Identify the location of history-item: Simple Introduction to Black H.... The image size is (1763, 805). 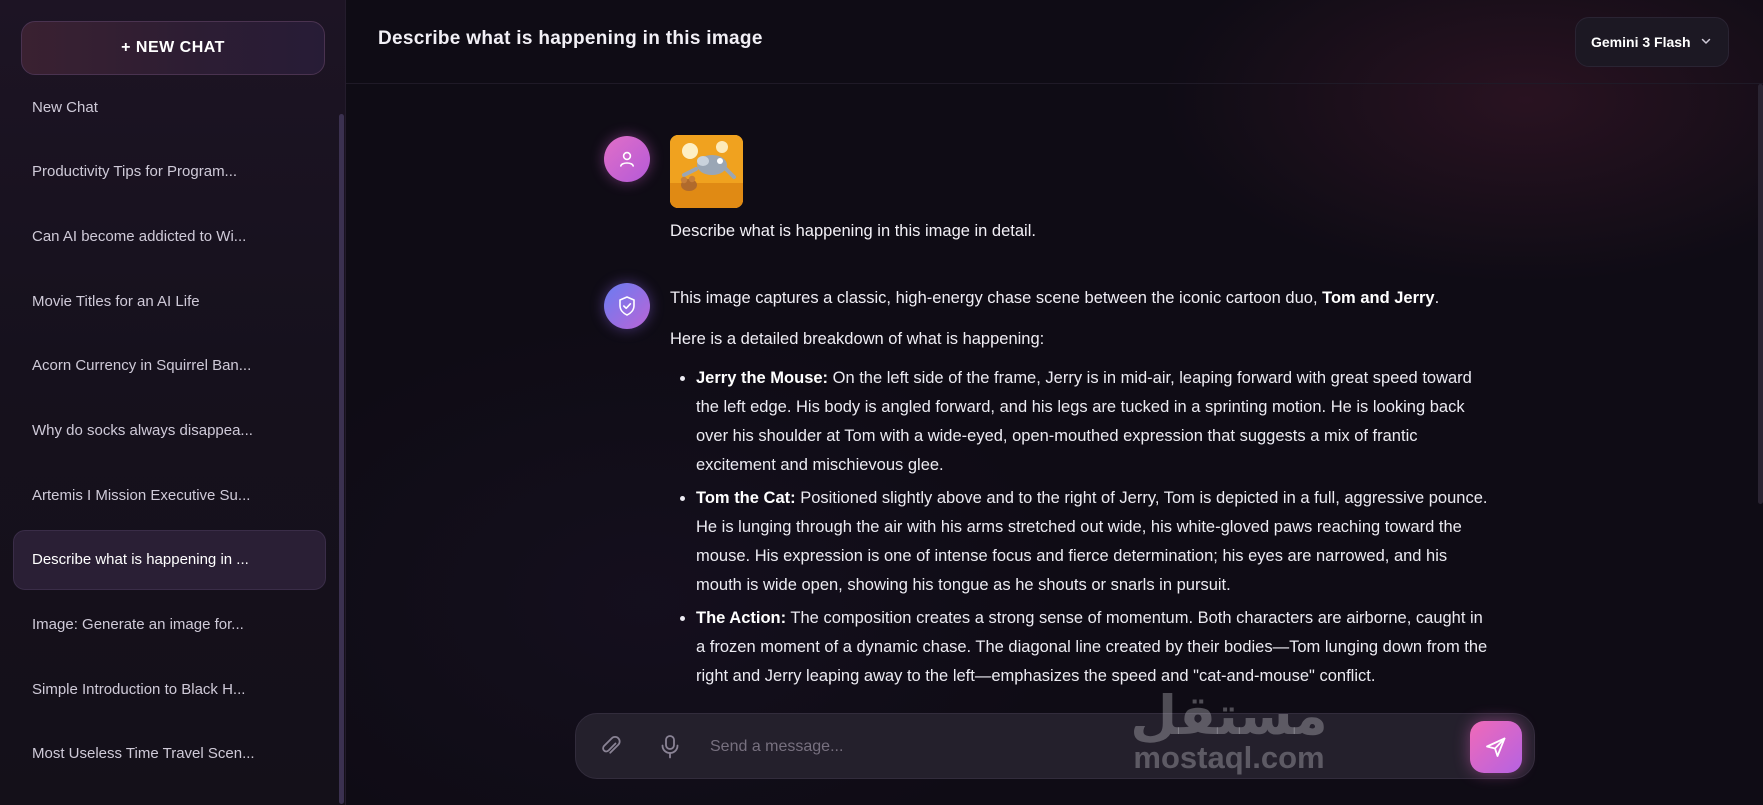
(169, 689).